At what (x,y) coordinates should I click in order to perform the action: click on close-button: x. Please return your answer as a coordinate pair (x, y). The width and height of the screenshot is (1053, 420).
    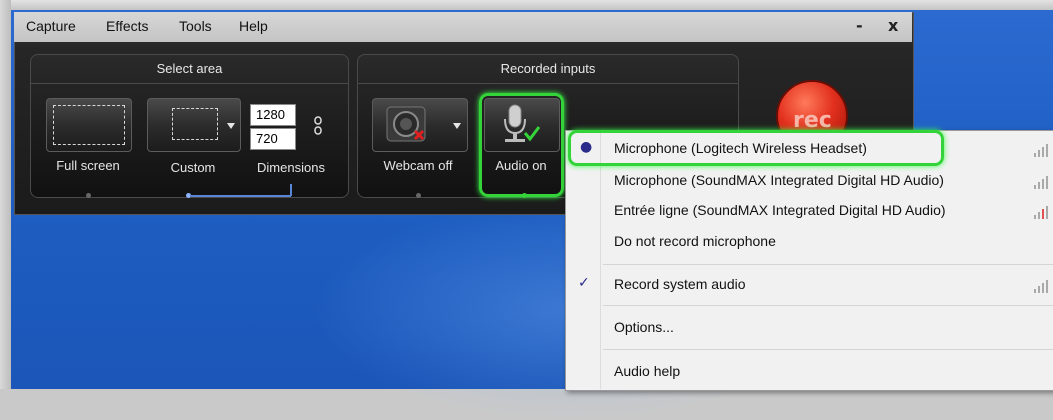
    Looking at the image, I should click on (893, 25).